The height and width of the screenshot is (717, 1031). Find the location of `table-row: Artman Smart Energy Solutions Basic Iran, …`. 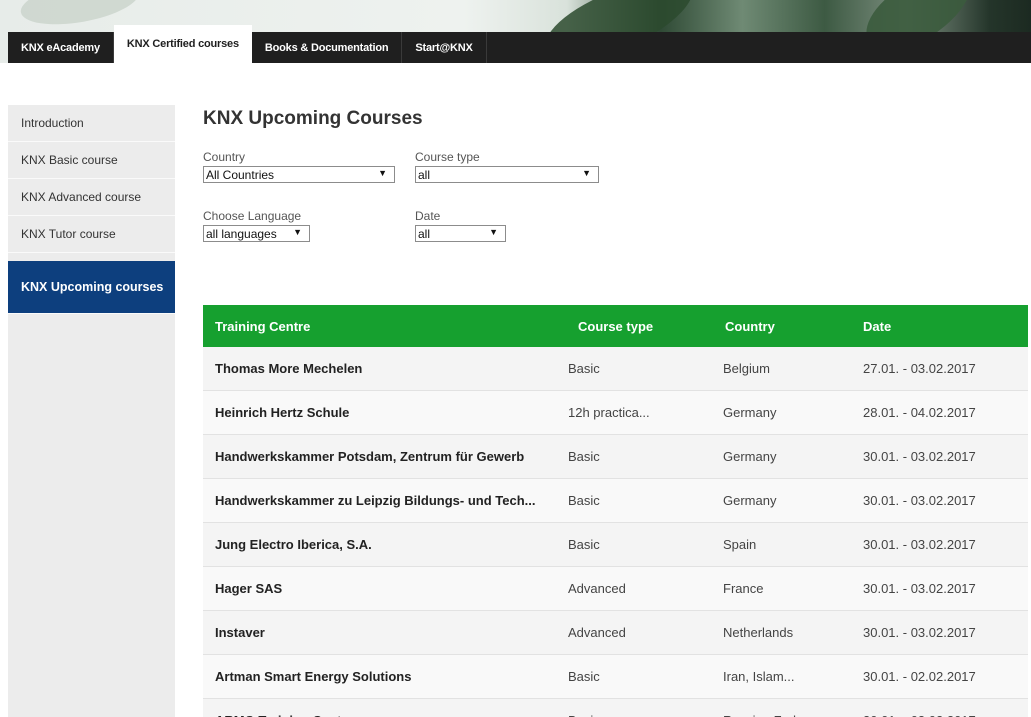

table-row: Artman Smart Energy Solutions Basic Iran, … is located at coordinates (615, 677).